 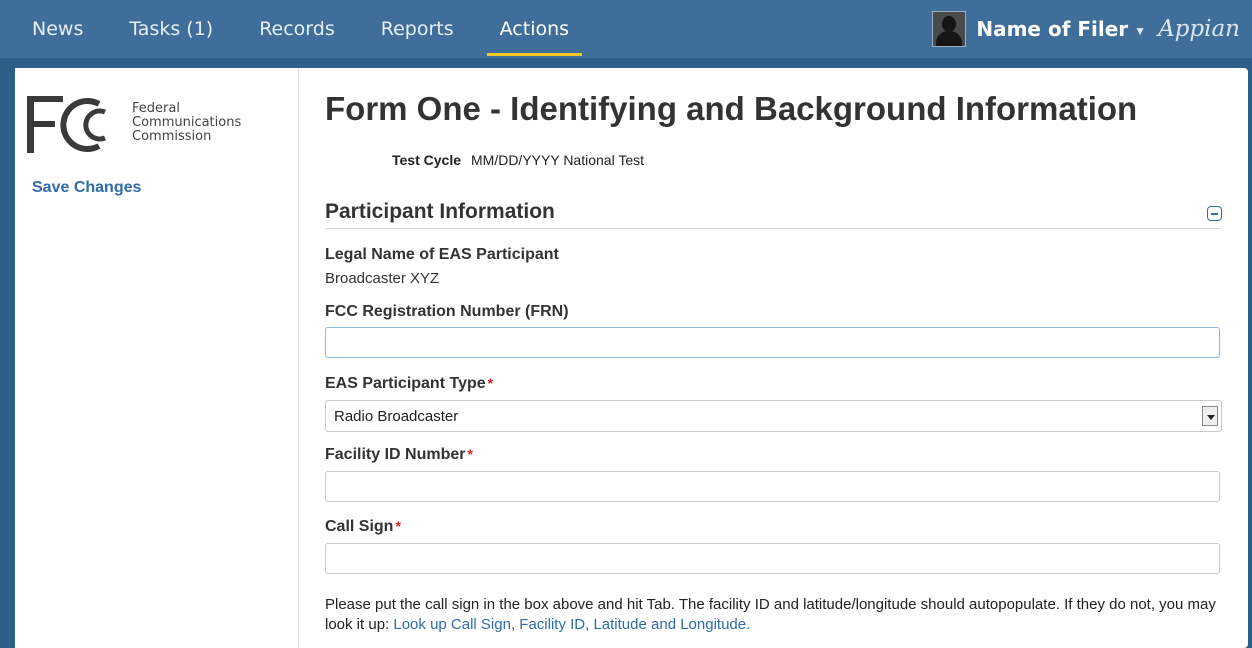 What do you see at coordinates (86, 188) in the screenshot?
I see `save-changes-link: Save Changes` at bounding box center [86, 188].